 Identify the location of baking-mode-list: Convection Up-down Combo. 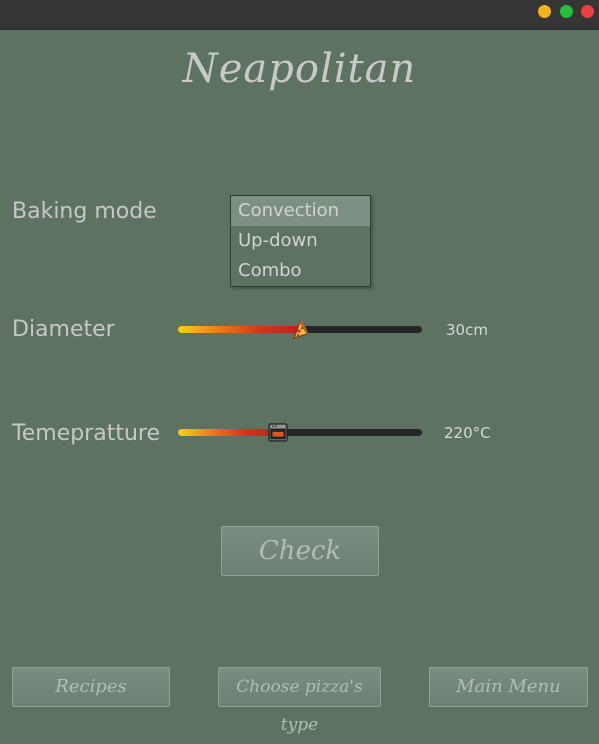
(300, 241).